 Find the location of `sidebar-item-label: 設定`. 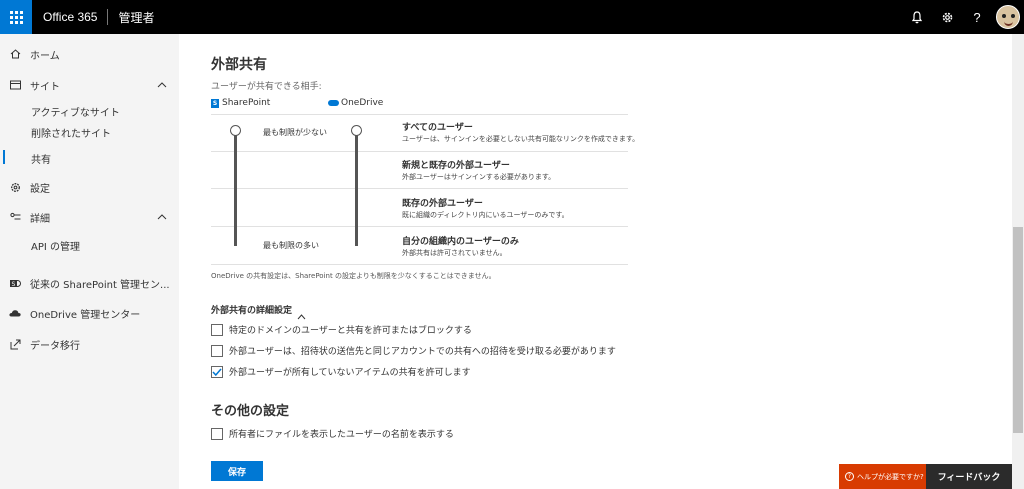

sidebar-item-label: 設定 is located at coordinates (40, 189).